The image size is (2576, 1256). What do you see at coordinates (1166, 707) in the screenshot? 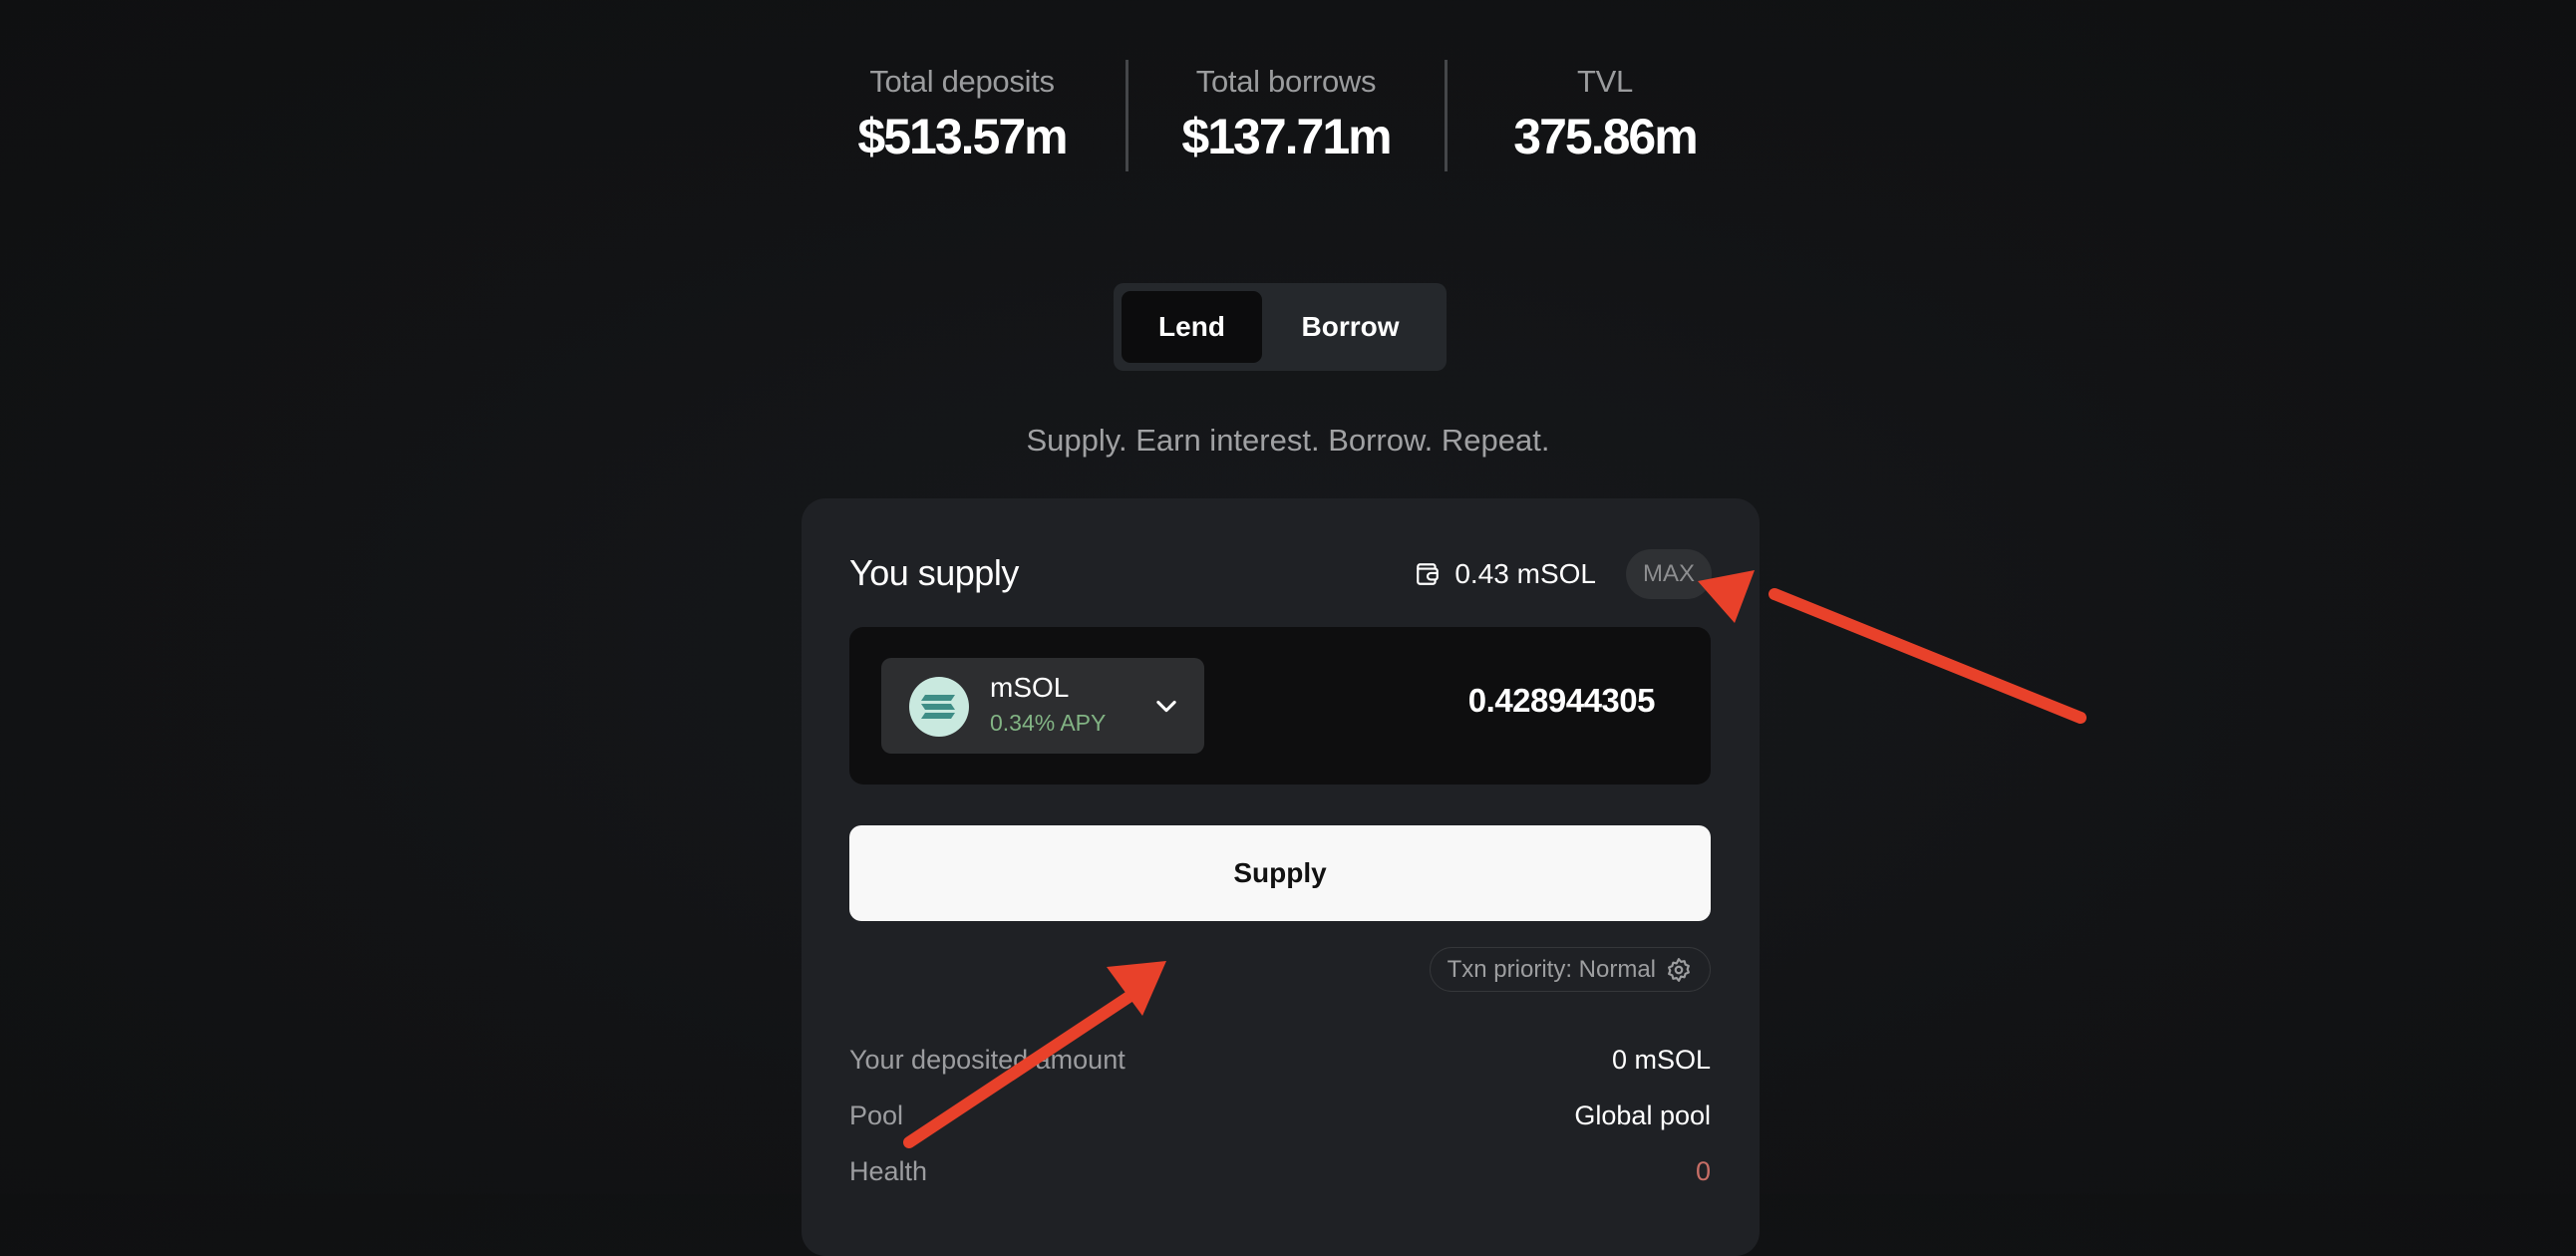
I see `chevron-down-icon` at bounding box center [1166, 707].